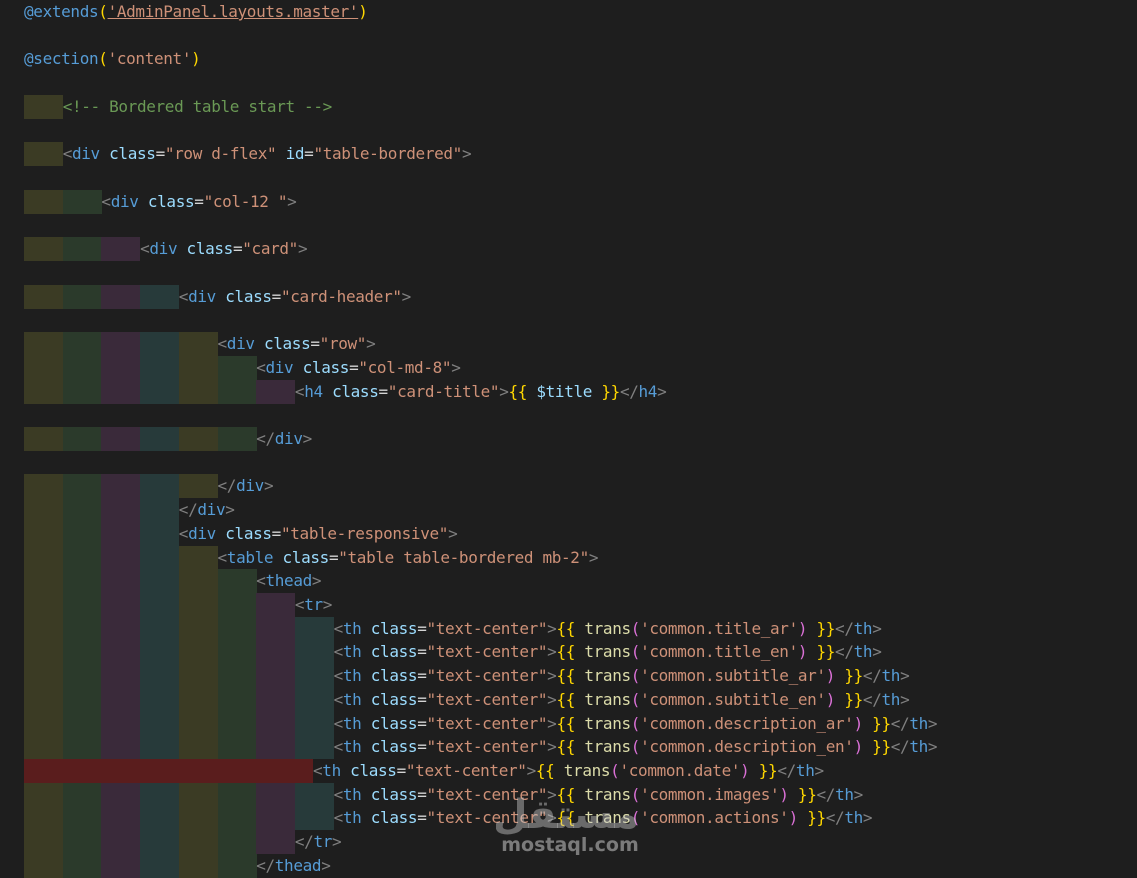 This screenshot has width=1137, height=878. What do you see at coordinates (568, 533) in the screenshot?
I see `code-line: <div class="table-responsive">` at bounding box center [568, 533].